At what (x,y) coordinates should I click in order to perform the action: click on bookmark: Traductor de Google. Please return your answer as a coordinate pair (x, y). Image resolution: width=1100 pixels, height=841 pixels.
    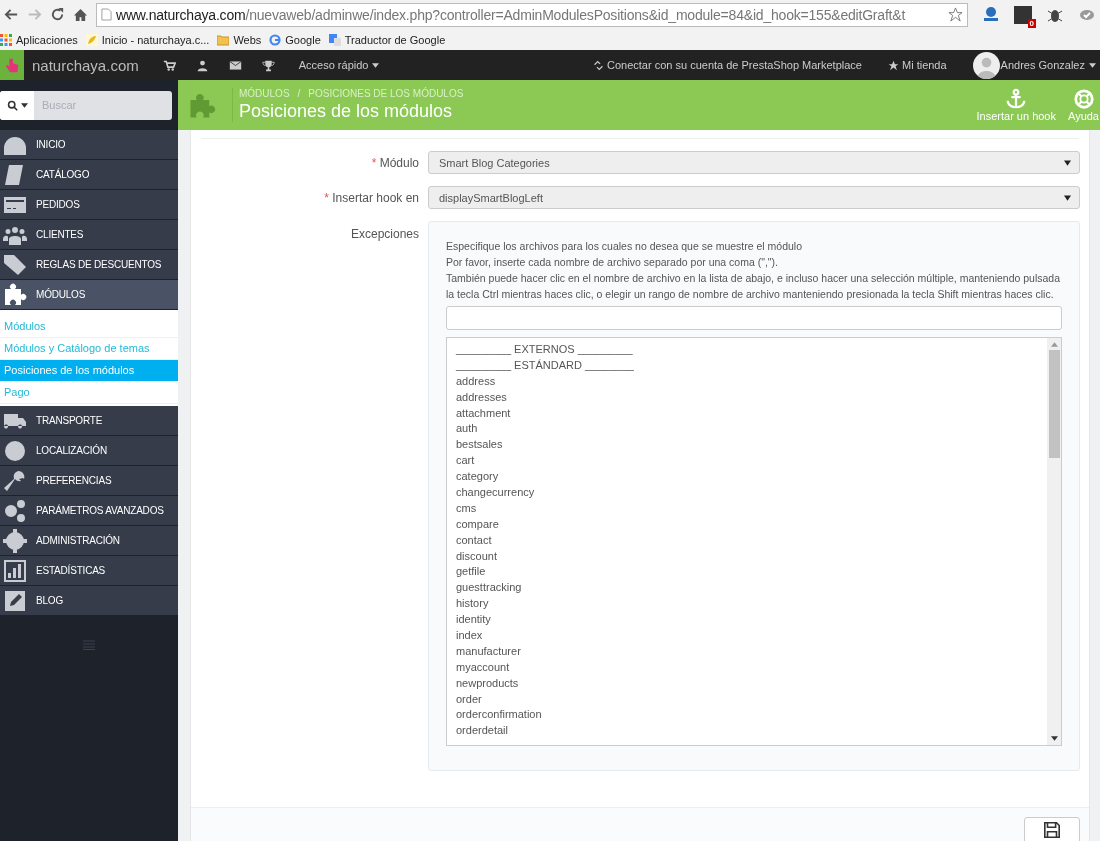
    Looking at the image, I should click on (387, 39).